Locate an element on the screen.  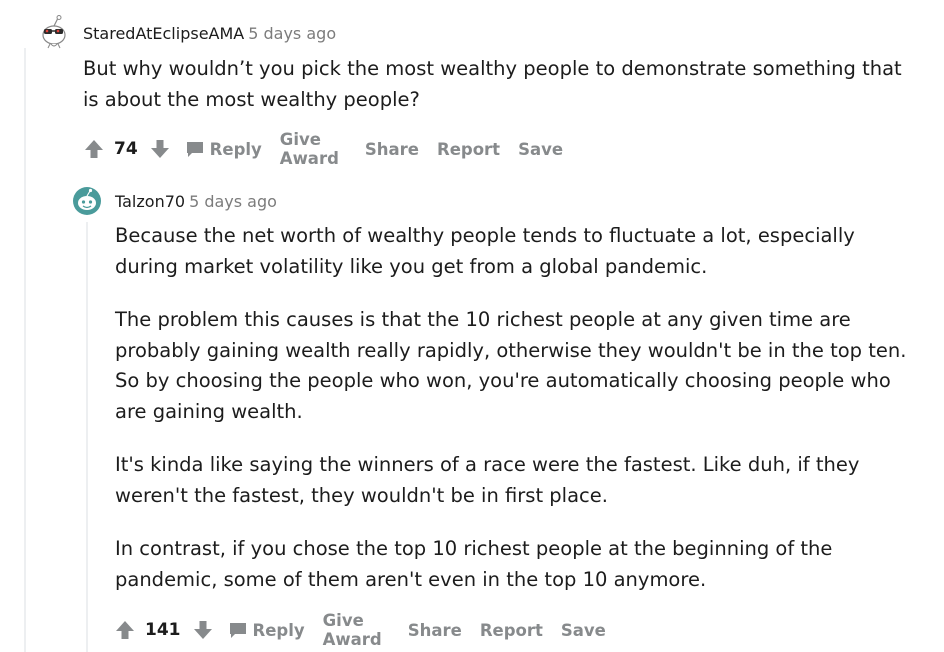
snoo-avatar-icon is located at coordinates (87, 201).